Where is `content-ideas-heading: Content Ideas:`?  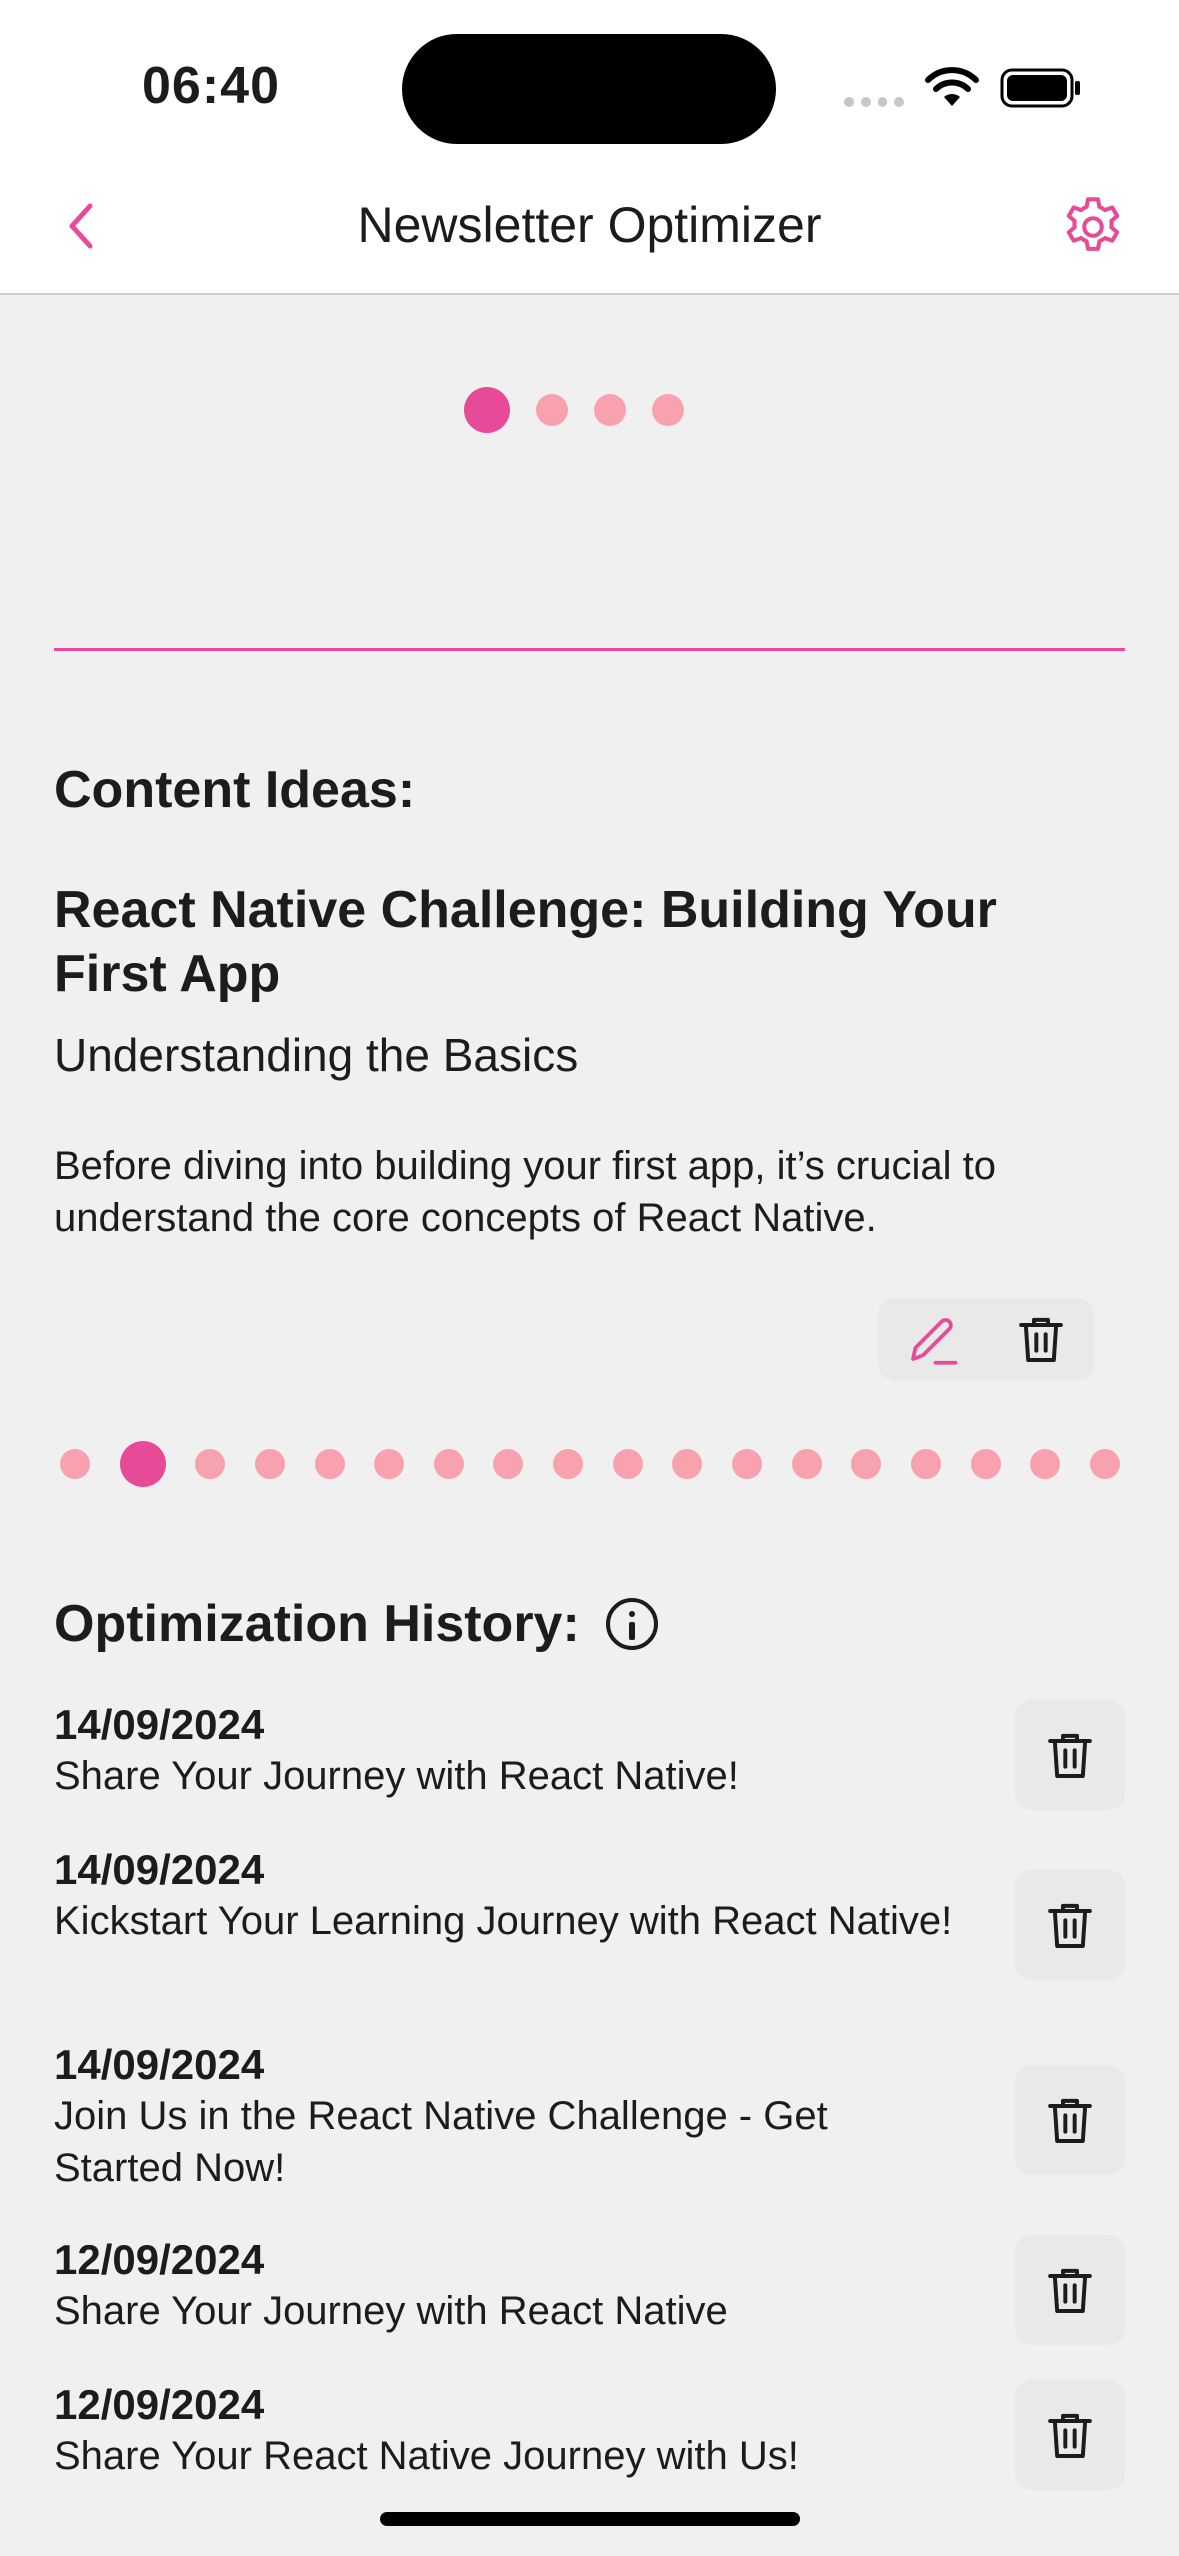 content-ideas-heading: Content Ideas: is located at coordinates (235, 790).